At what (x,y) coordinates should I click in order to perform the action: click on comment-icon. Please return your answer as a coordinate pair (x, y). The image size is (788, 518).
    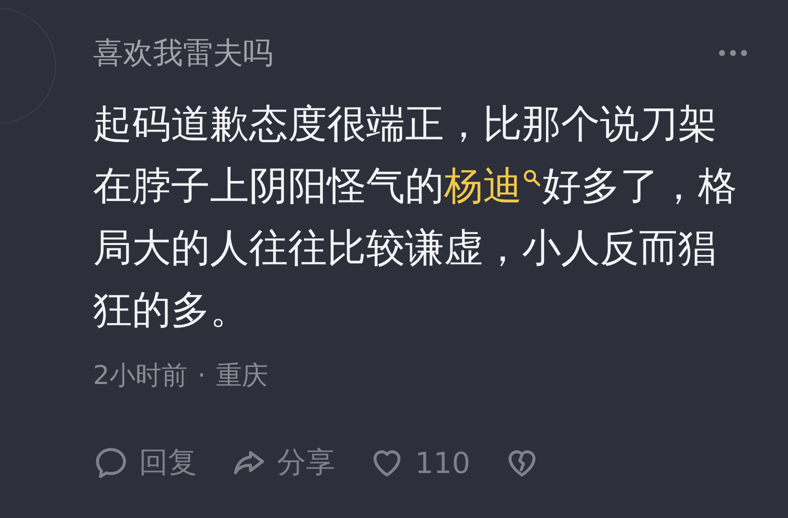
    Looking at the image, I should click on (111, 463).